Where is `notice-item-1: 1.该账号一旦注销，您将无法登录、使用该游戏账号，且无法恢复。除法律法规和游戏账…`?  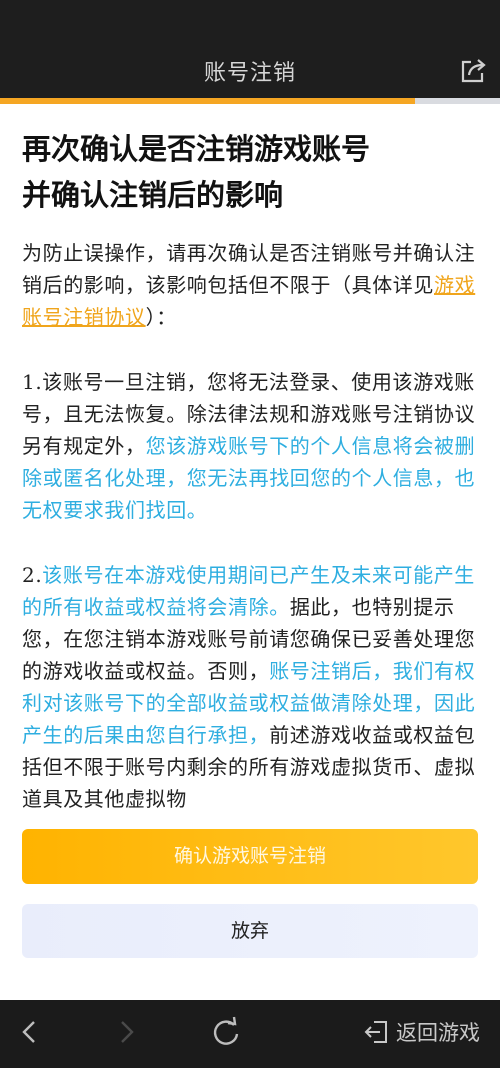 notice-item-1: 1.该账号一旦注销，您将无法登录、使用该游戏账号，且无法恢复。除法律法规和游戏账… is located at coordinates (250, 446).